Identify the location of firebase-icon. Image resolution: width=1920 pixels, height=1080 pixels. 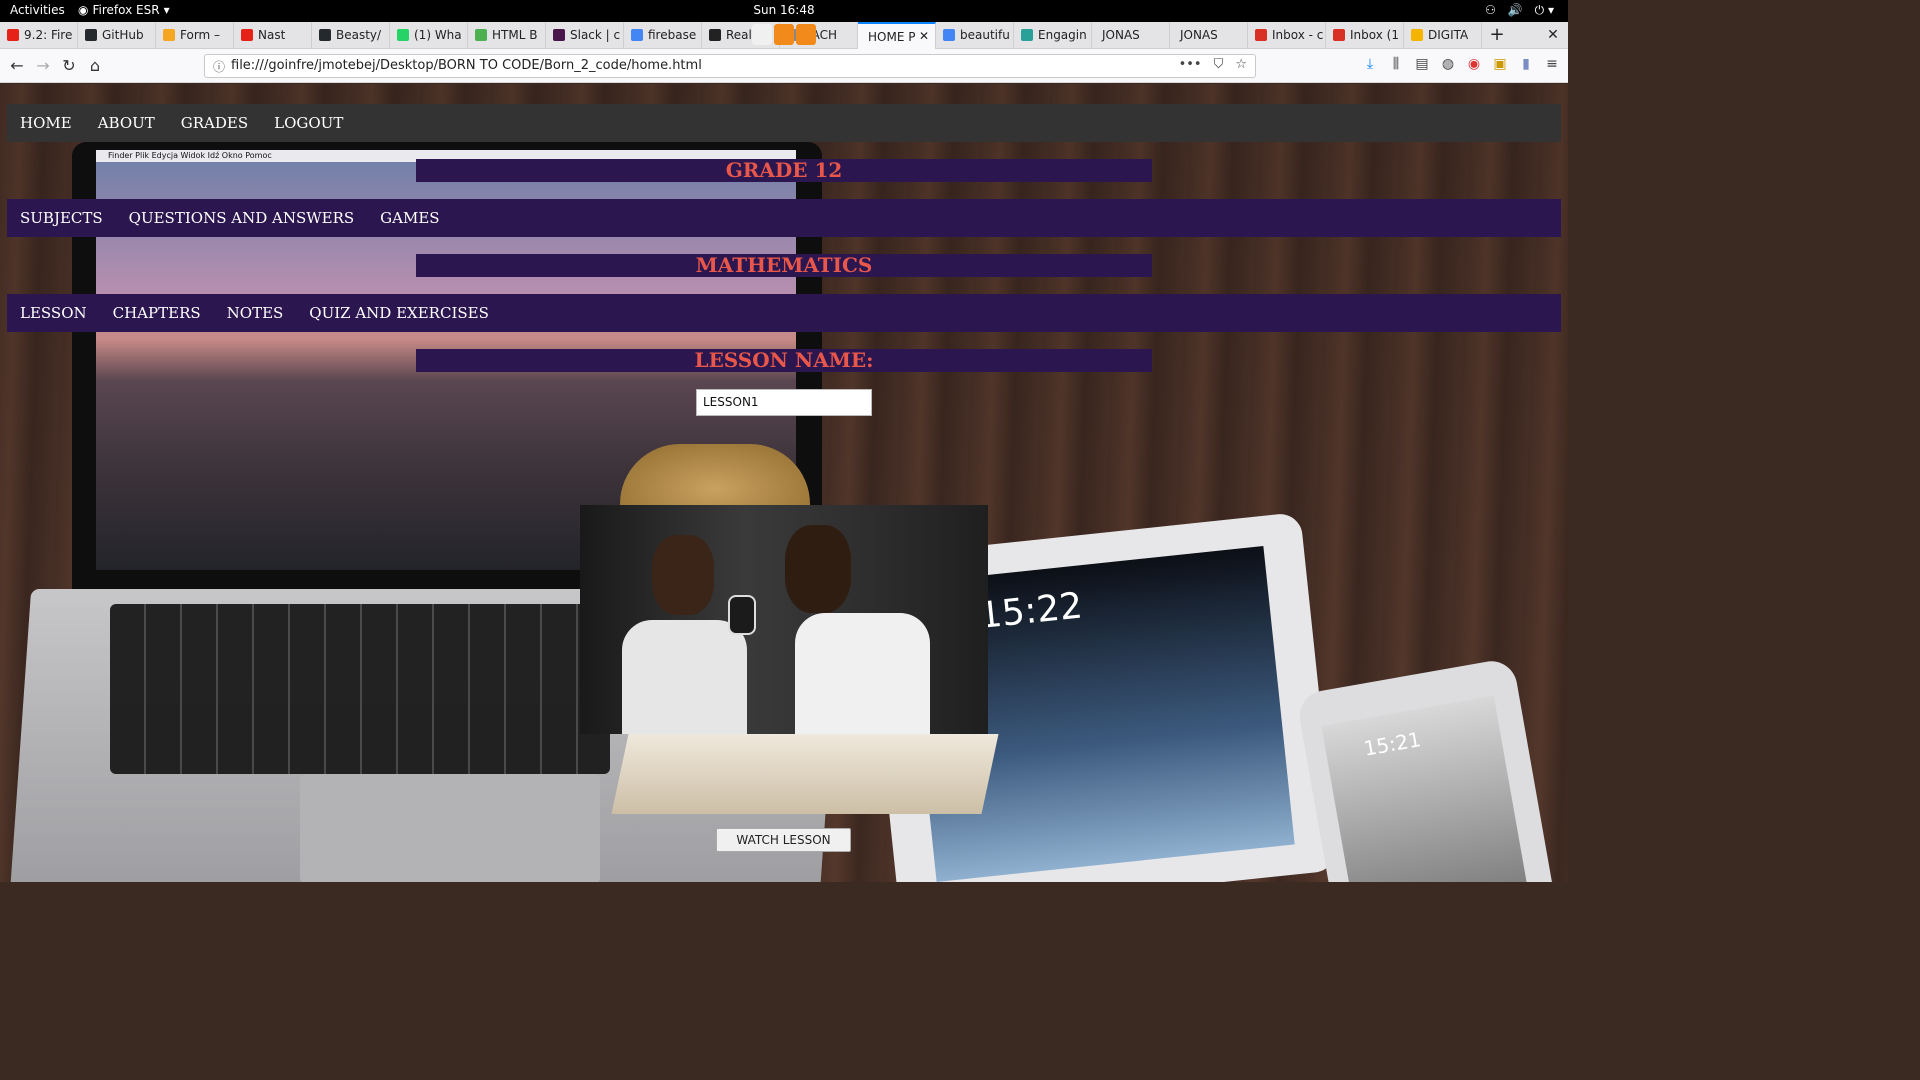
(169, 35).